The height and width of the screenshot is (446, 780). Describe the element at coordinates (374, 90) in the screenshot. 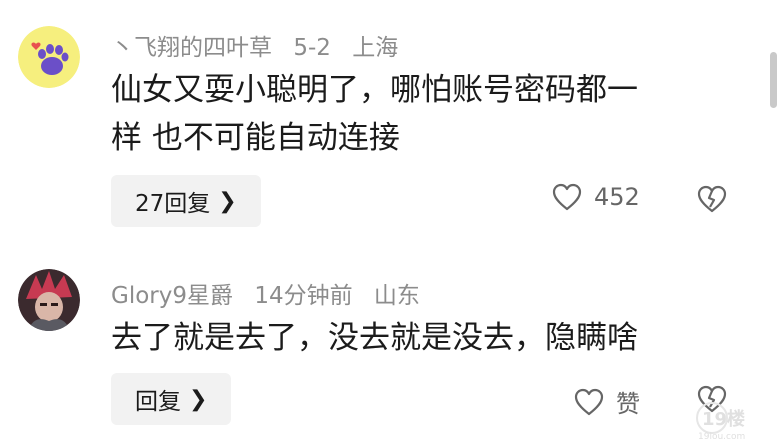

I see `comment-text-line: 仙女又耍小聪明了，哪怕账号密码都一` at that location.